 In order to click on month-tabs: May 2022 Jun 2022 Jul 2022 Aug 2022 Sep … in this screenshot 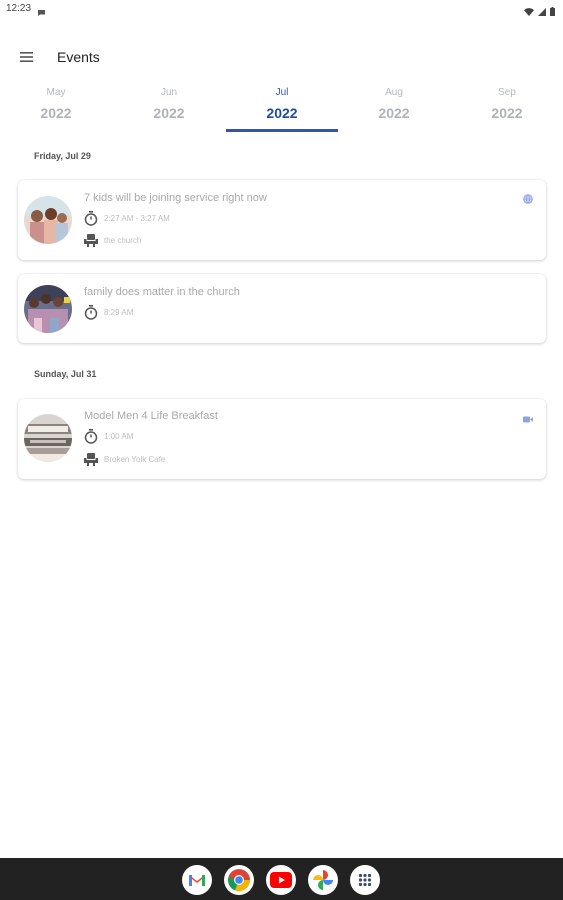, I will do `click(281, 110)`.